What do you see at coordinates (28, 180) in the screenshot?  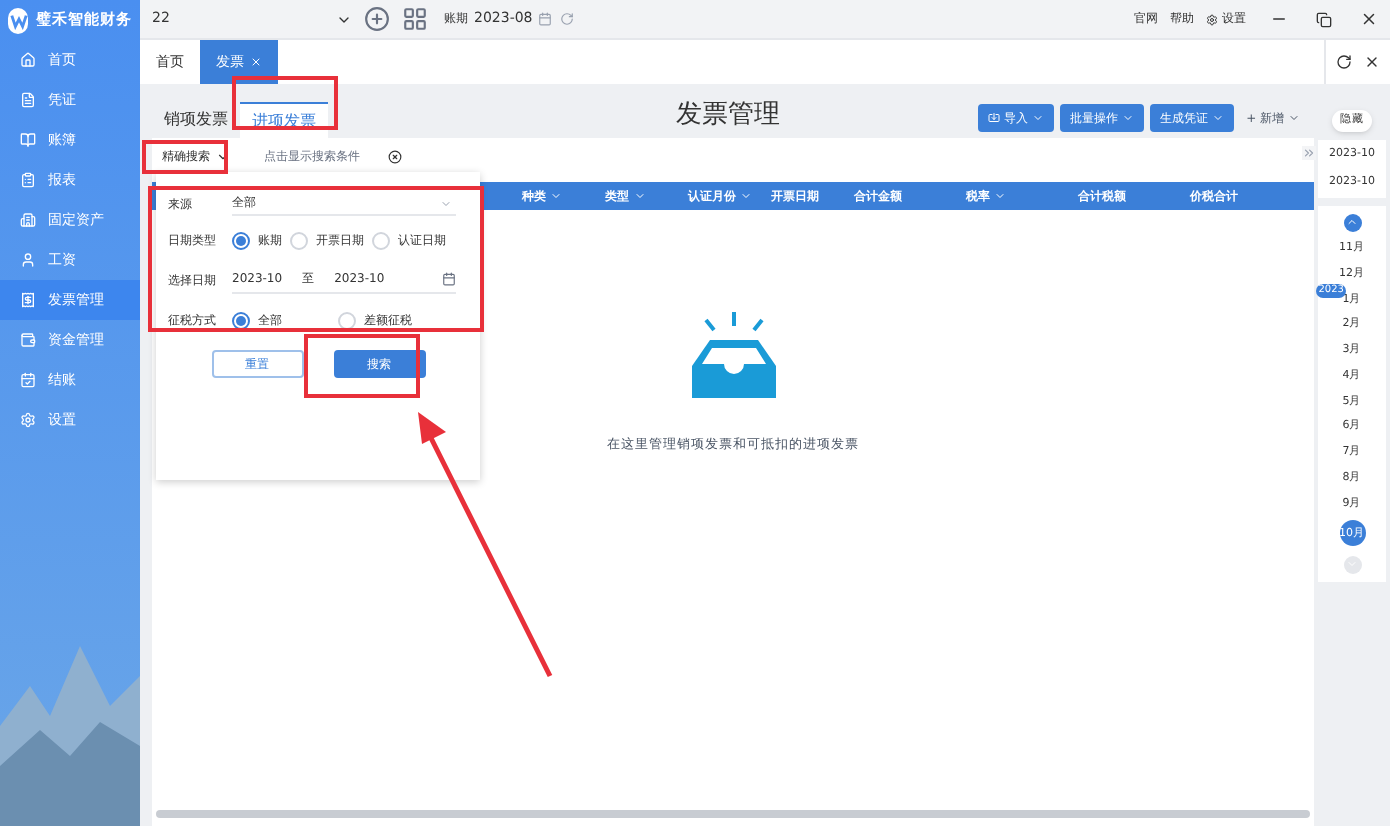 I see `clipboard-icon` at bounding box center [28, 180].